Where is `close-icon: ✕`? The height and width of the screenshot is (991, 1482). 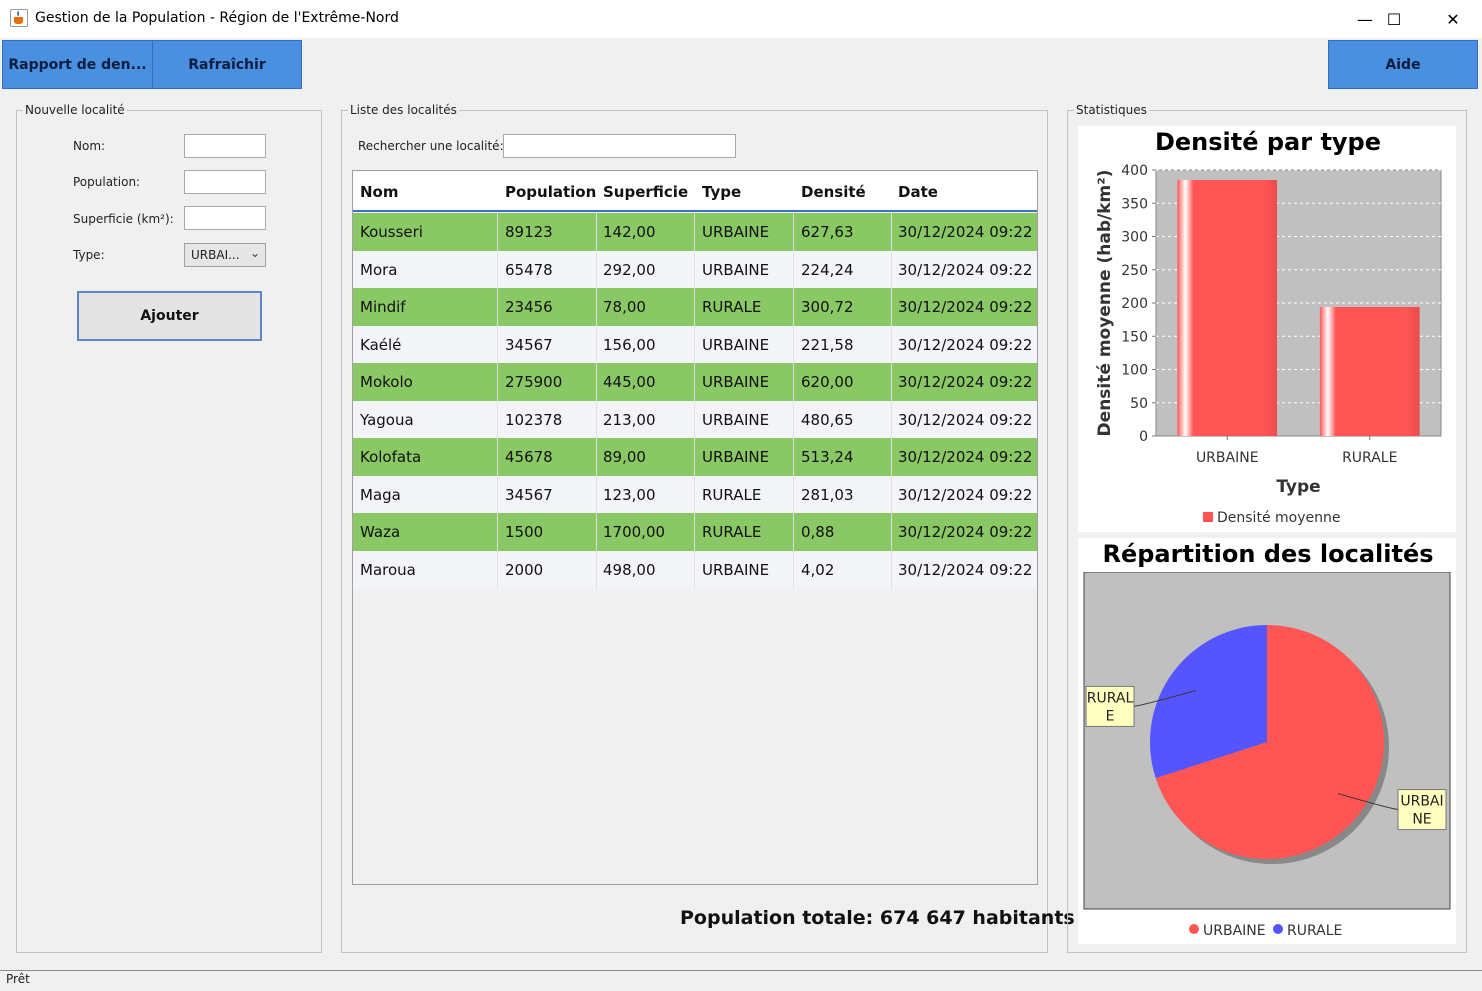
close-icon: ✕ is located at coordinates (1453, 19).